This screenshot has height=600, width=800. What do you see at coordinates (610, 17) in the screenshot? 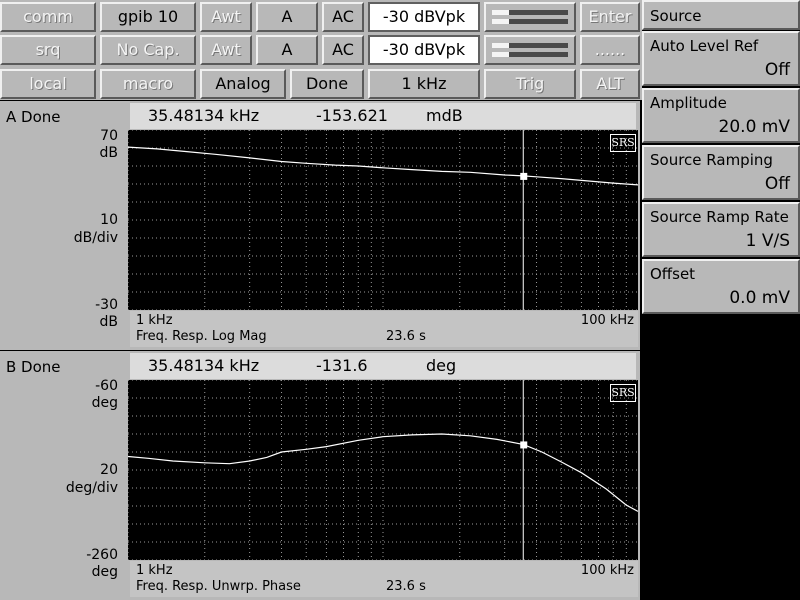
I see `enter-button: Enter` at bounding box center [610, 17].